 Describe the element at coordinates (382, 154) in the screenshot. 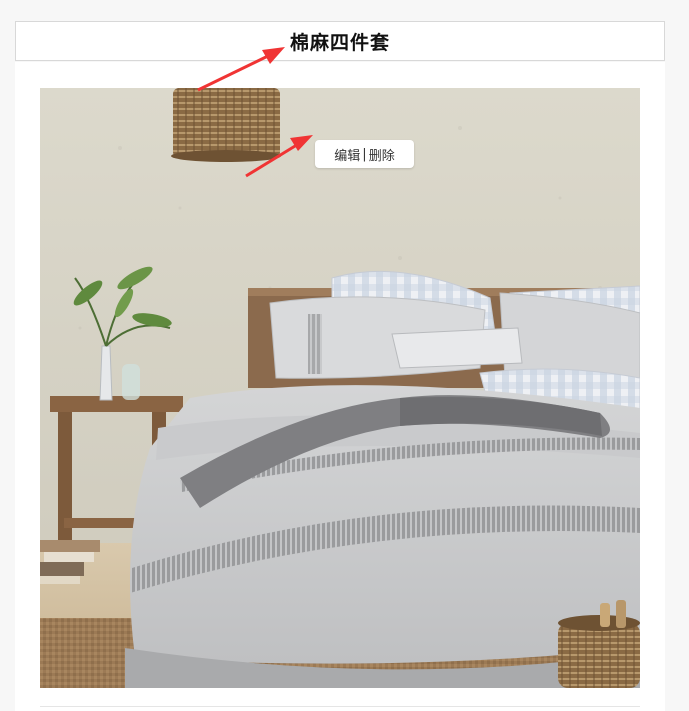

I see `delete-button: 删除` at that location.